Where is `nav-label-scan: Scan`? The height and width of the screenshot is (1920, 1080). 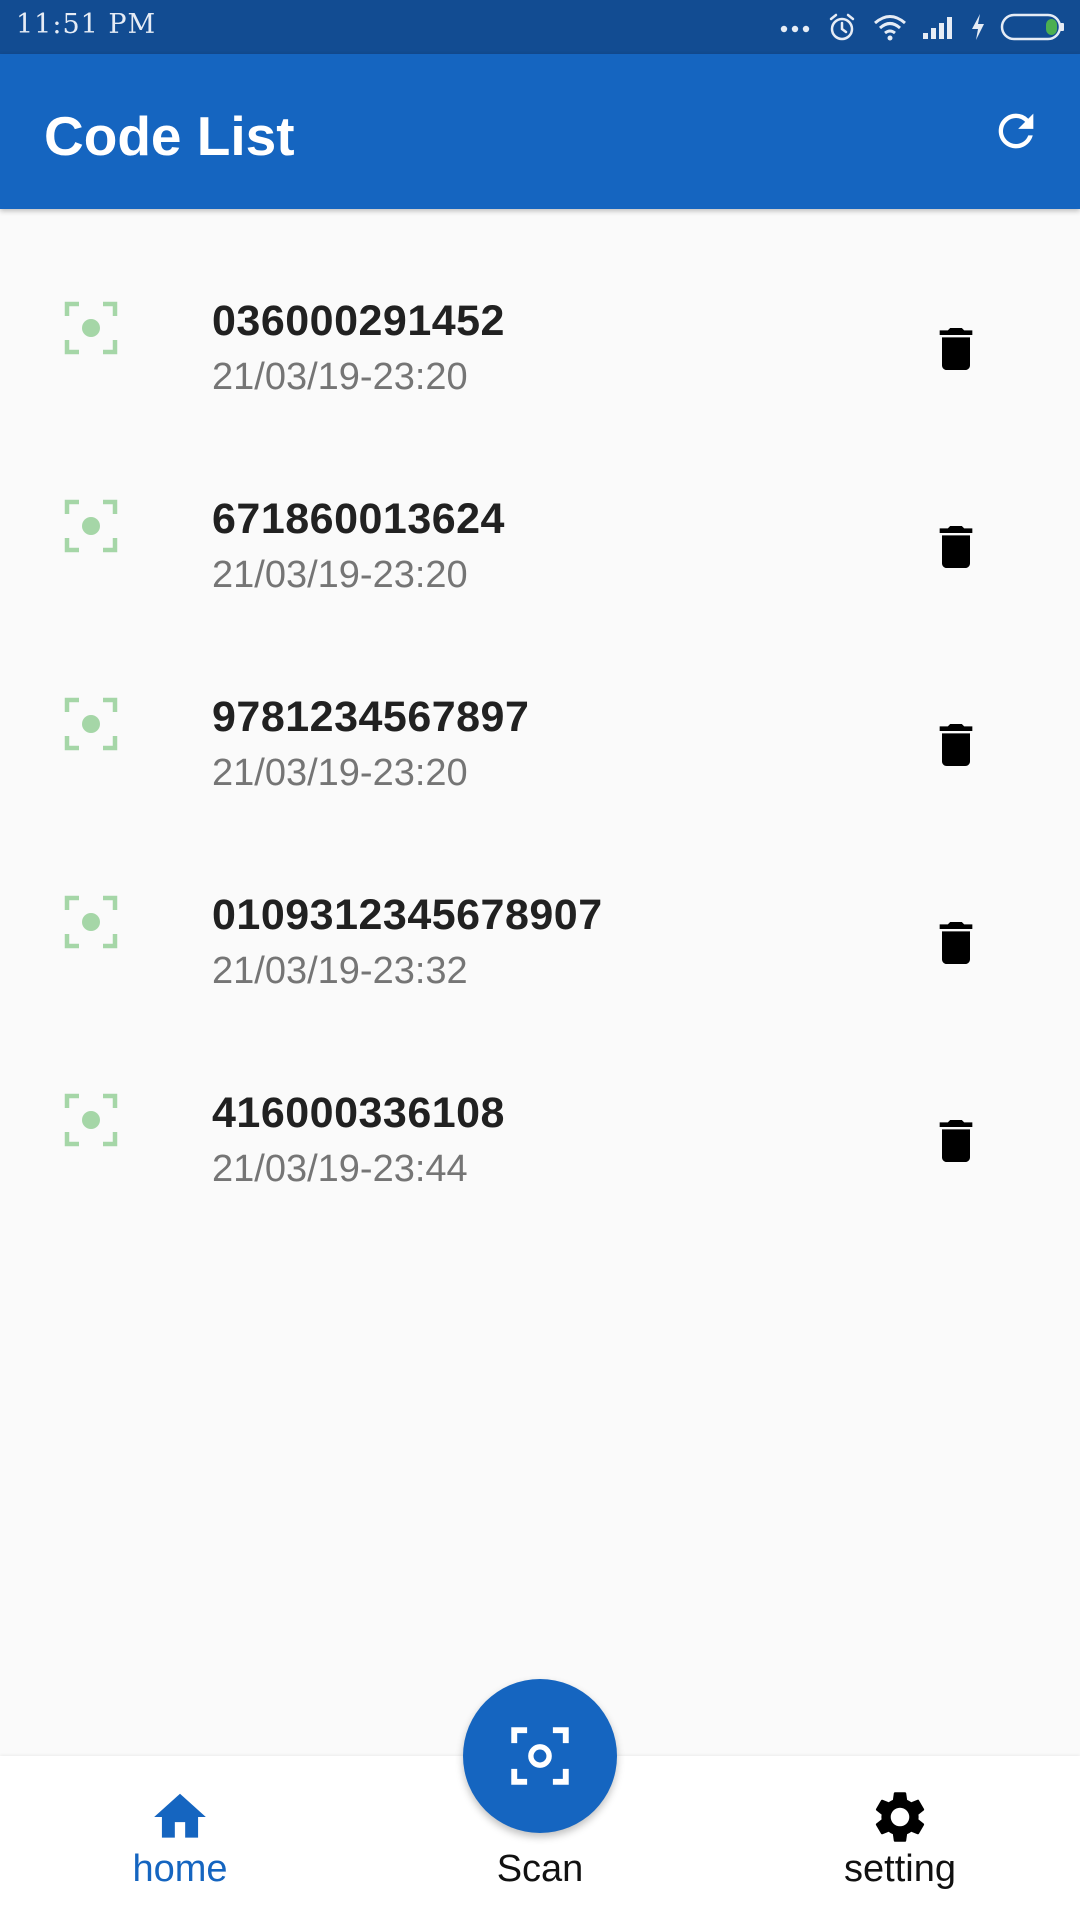
nav-label-scan: Scan is located at coordinates (540, 1869).